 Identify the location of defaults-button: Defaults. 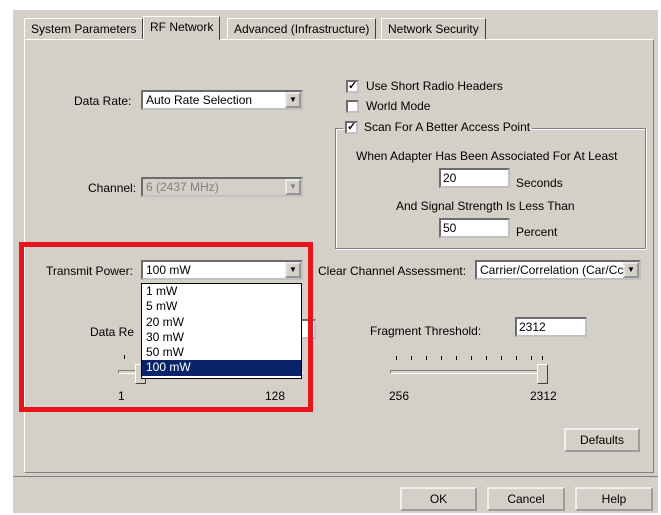
(602, 440).